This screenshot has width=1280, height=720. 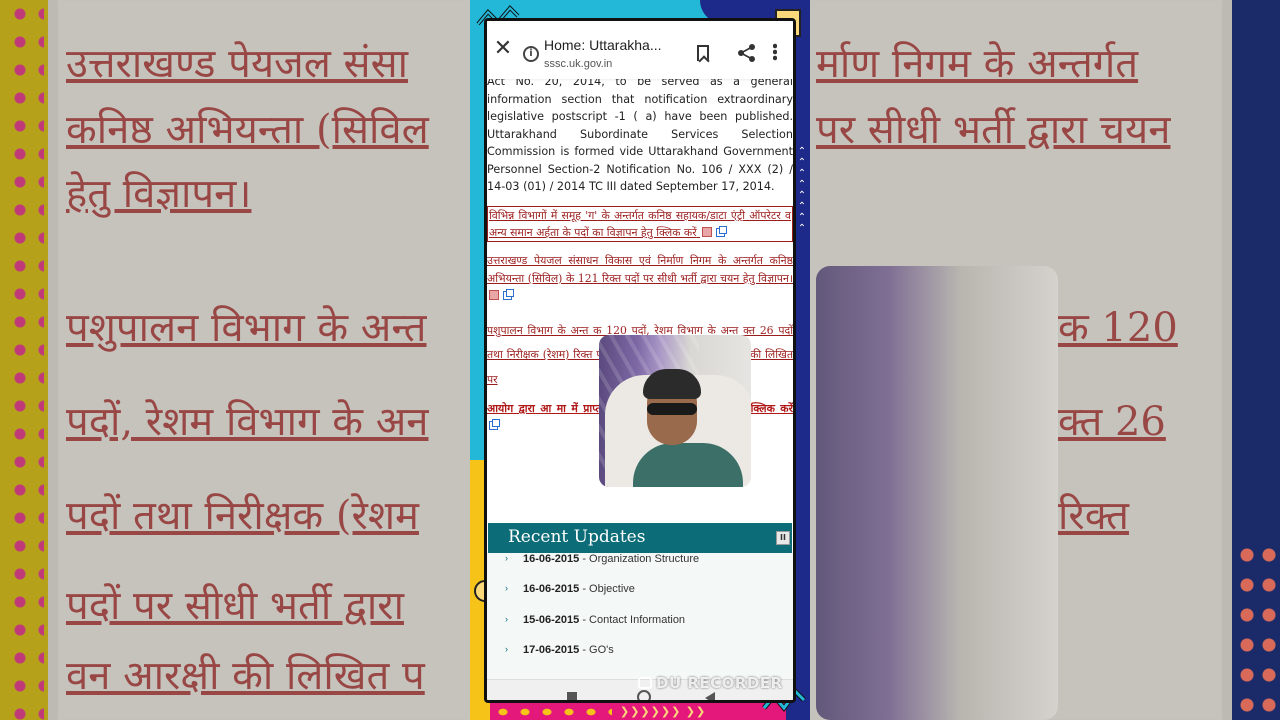 I want to click on recents-square-icon, so click(x=572, y=696).